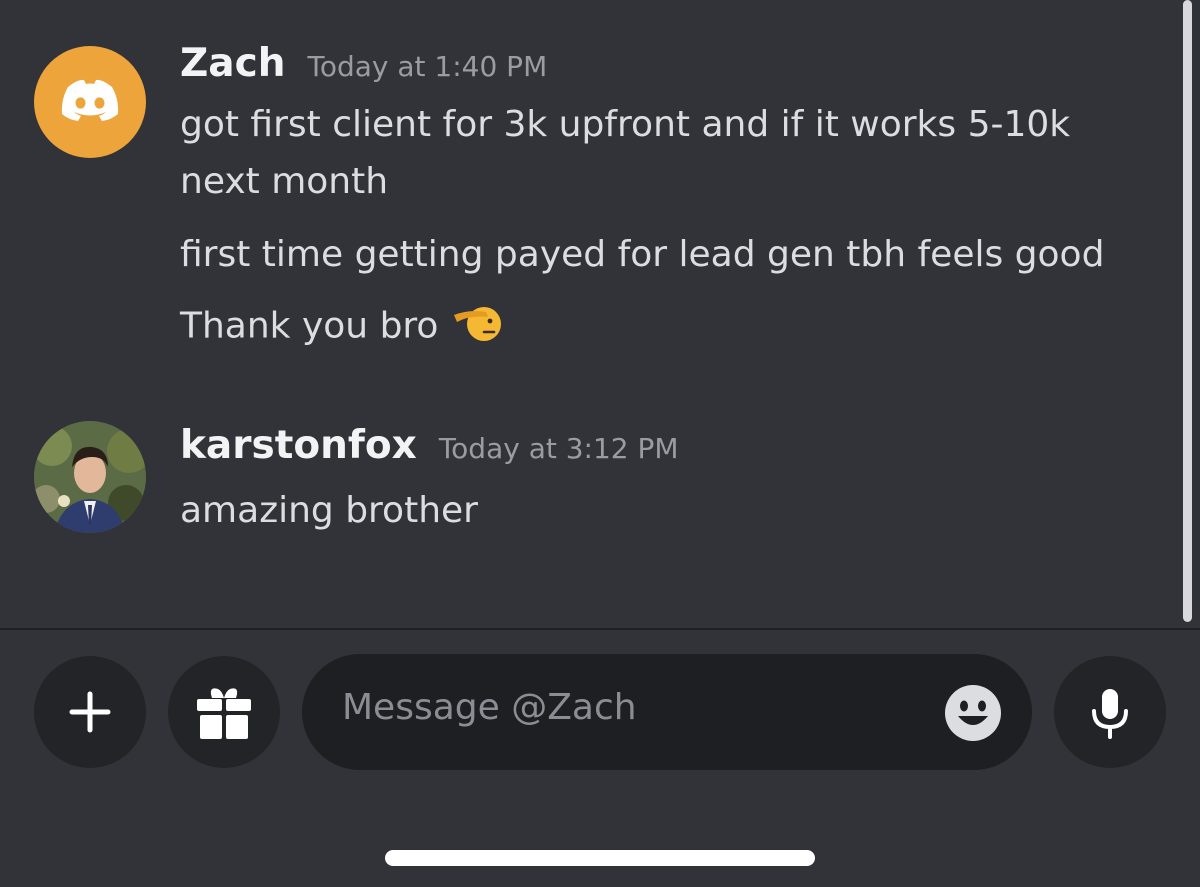 The height and width of the screenshot is (887, 1200). I want to click on plus-icon, so click(90, 712).